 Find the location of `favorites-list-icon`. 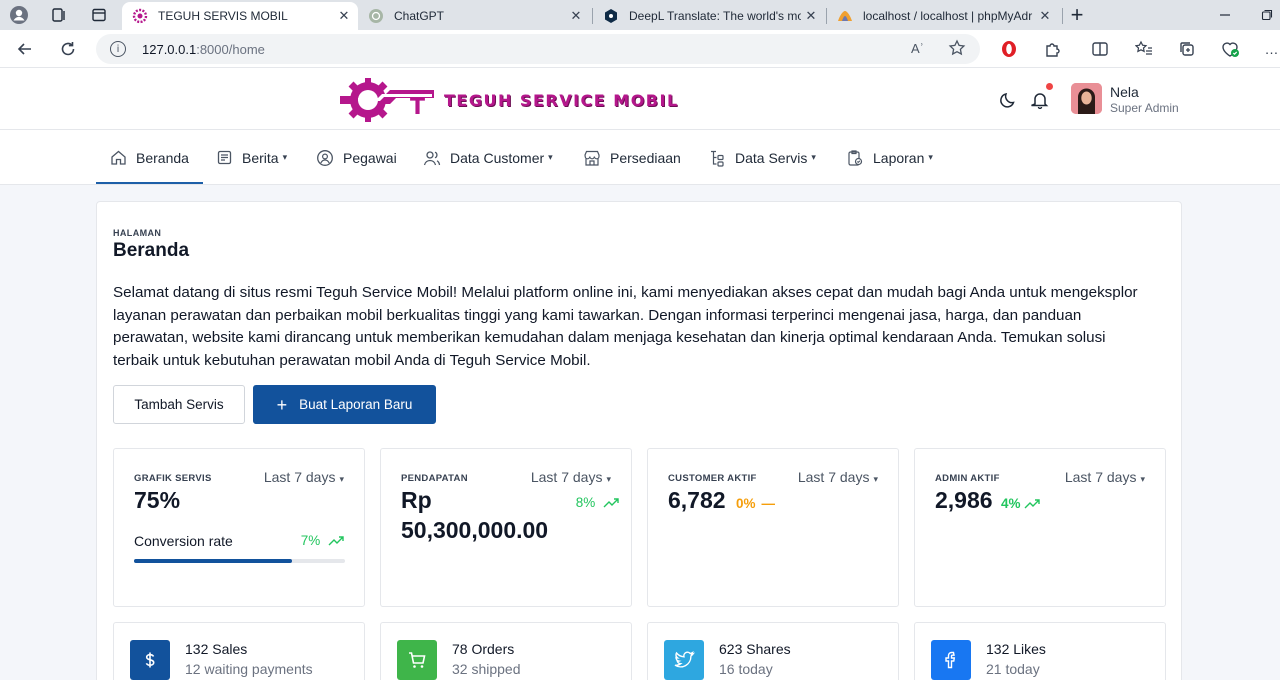

favorites-list-icon is located at coordinates (1144, 49).